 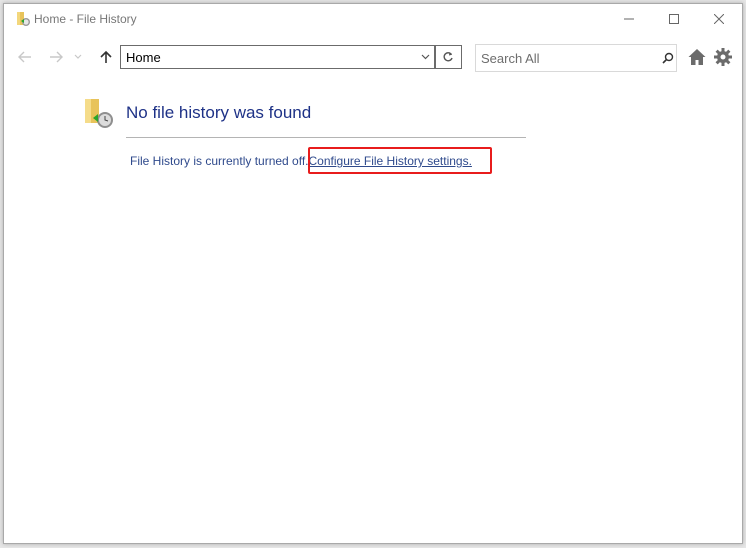 I want to click on navigation-toolbar: Home, so click(x=373, y=58).